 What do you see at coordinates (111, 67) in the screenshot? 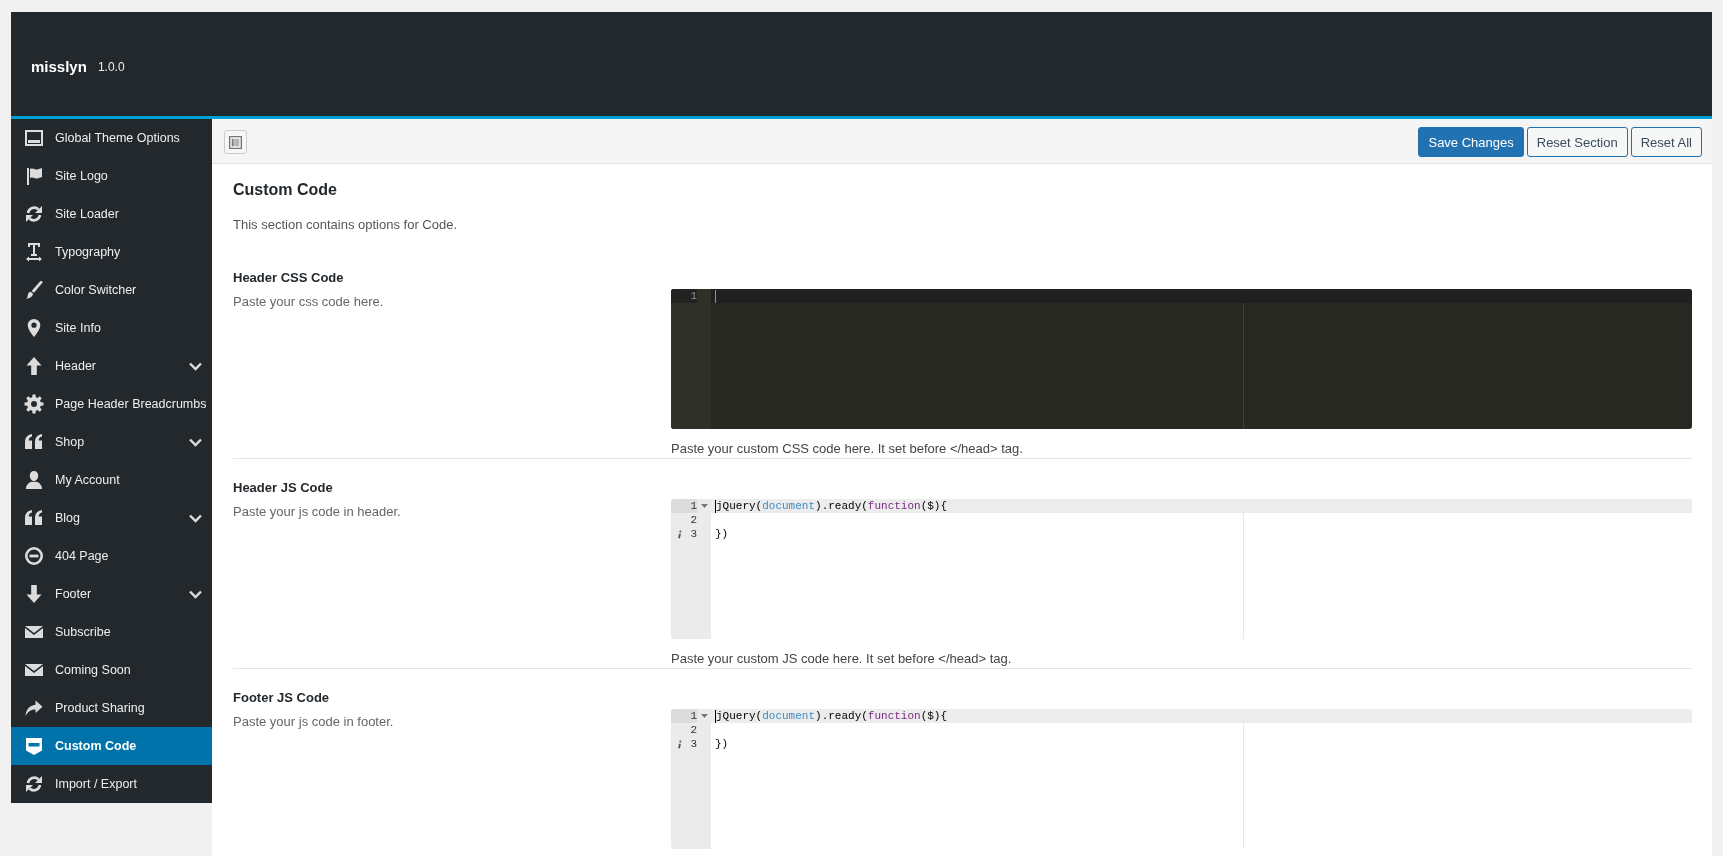
I see `version-label: 1.0.0` at bounding box center [111, 67].